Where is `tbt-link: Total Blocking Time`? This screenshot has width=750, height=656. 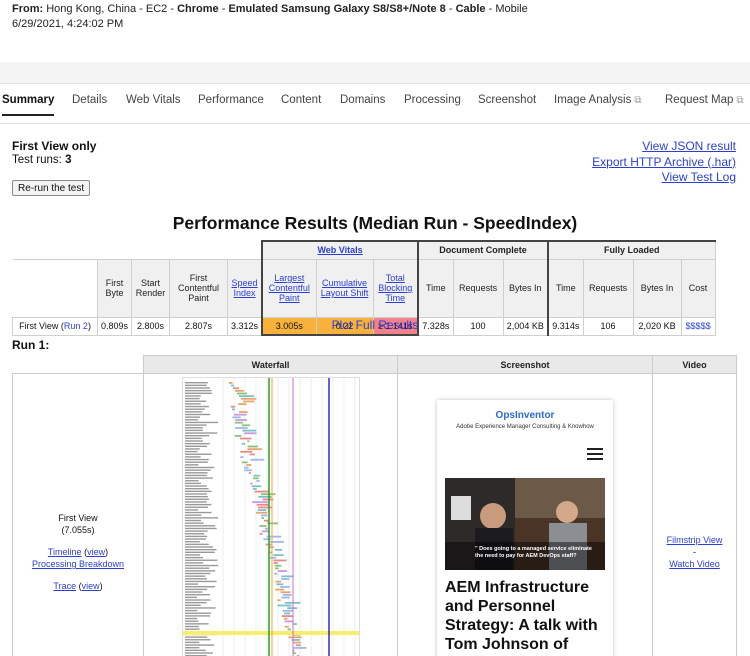 tbt-link: Total Blocking Time is located at coordinates (395, 288).